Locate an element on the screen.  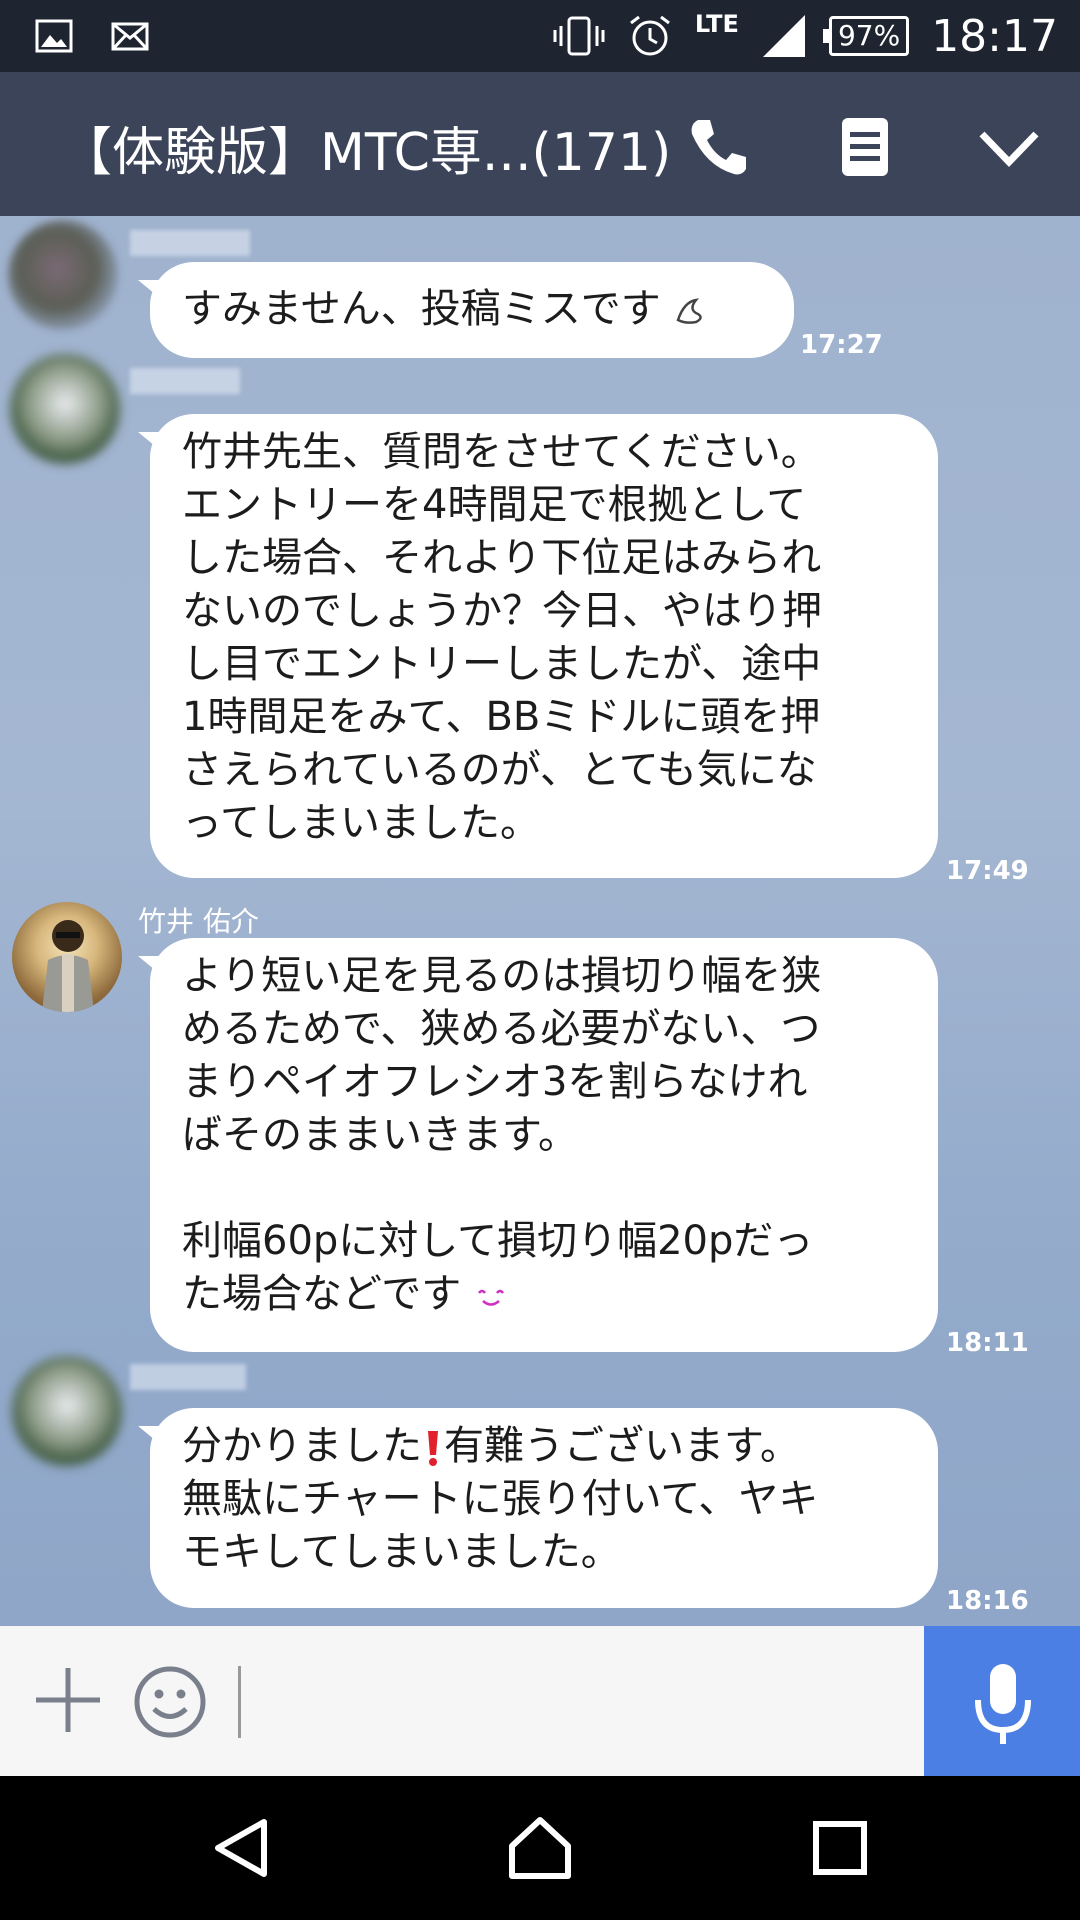
phone-icon is located at coordinates (719, 147).